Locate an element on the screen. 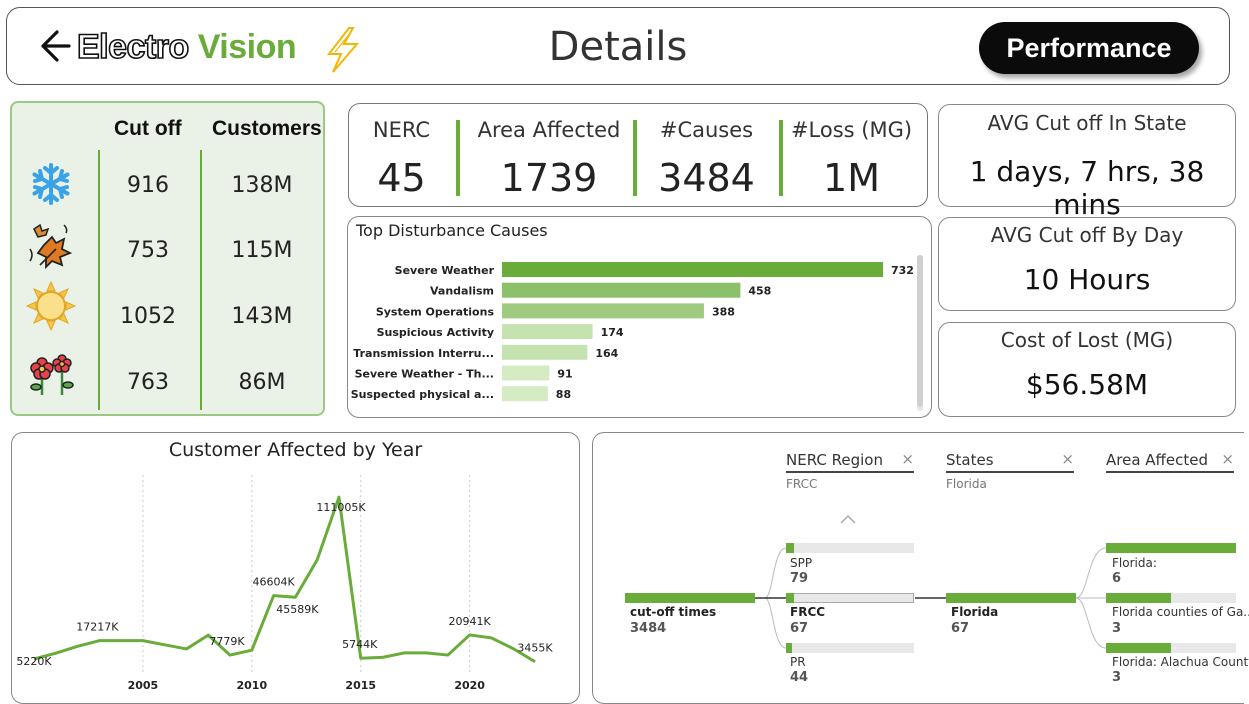 The image size is (1249, 704). root-label: cut-off times is located at coordinates (673, 612).